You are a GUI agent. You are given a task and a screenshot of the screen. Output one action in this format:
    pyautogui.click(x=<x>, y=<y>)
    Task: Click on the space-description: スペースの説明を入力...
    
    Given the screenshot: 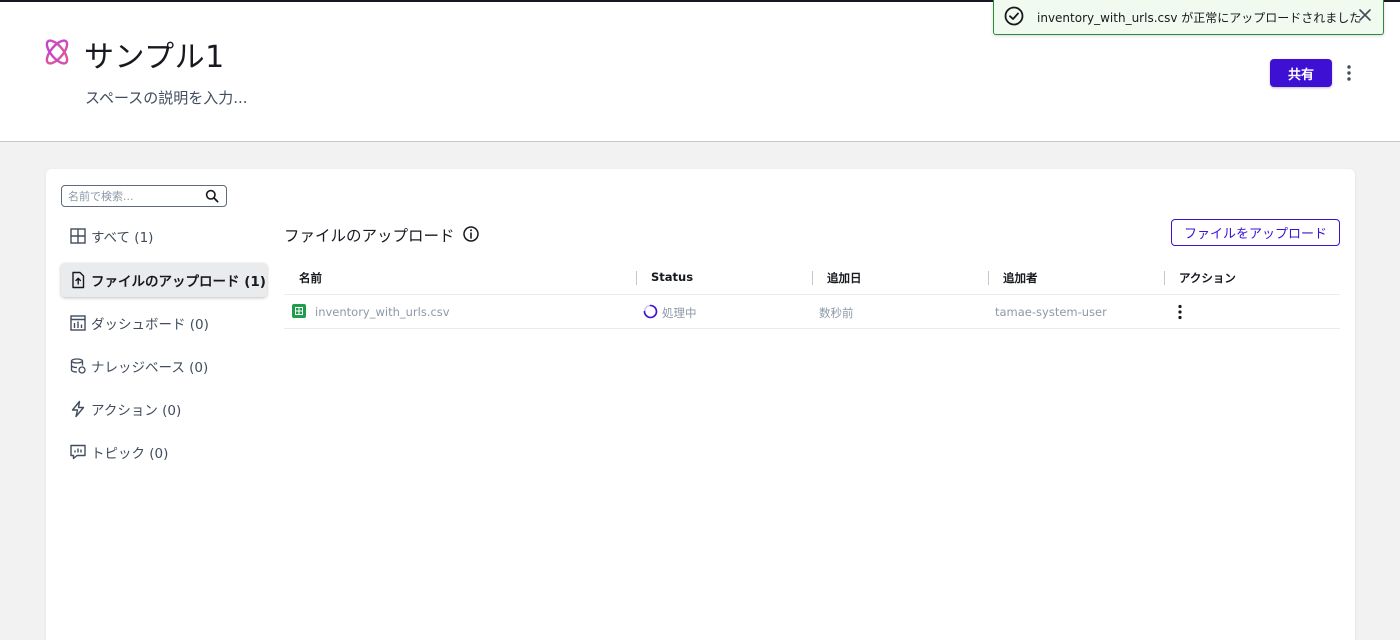 What is the action you would take?
    pyautogui.click(x=166, y=97)
    